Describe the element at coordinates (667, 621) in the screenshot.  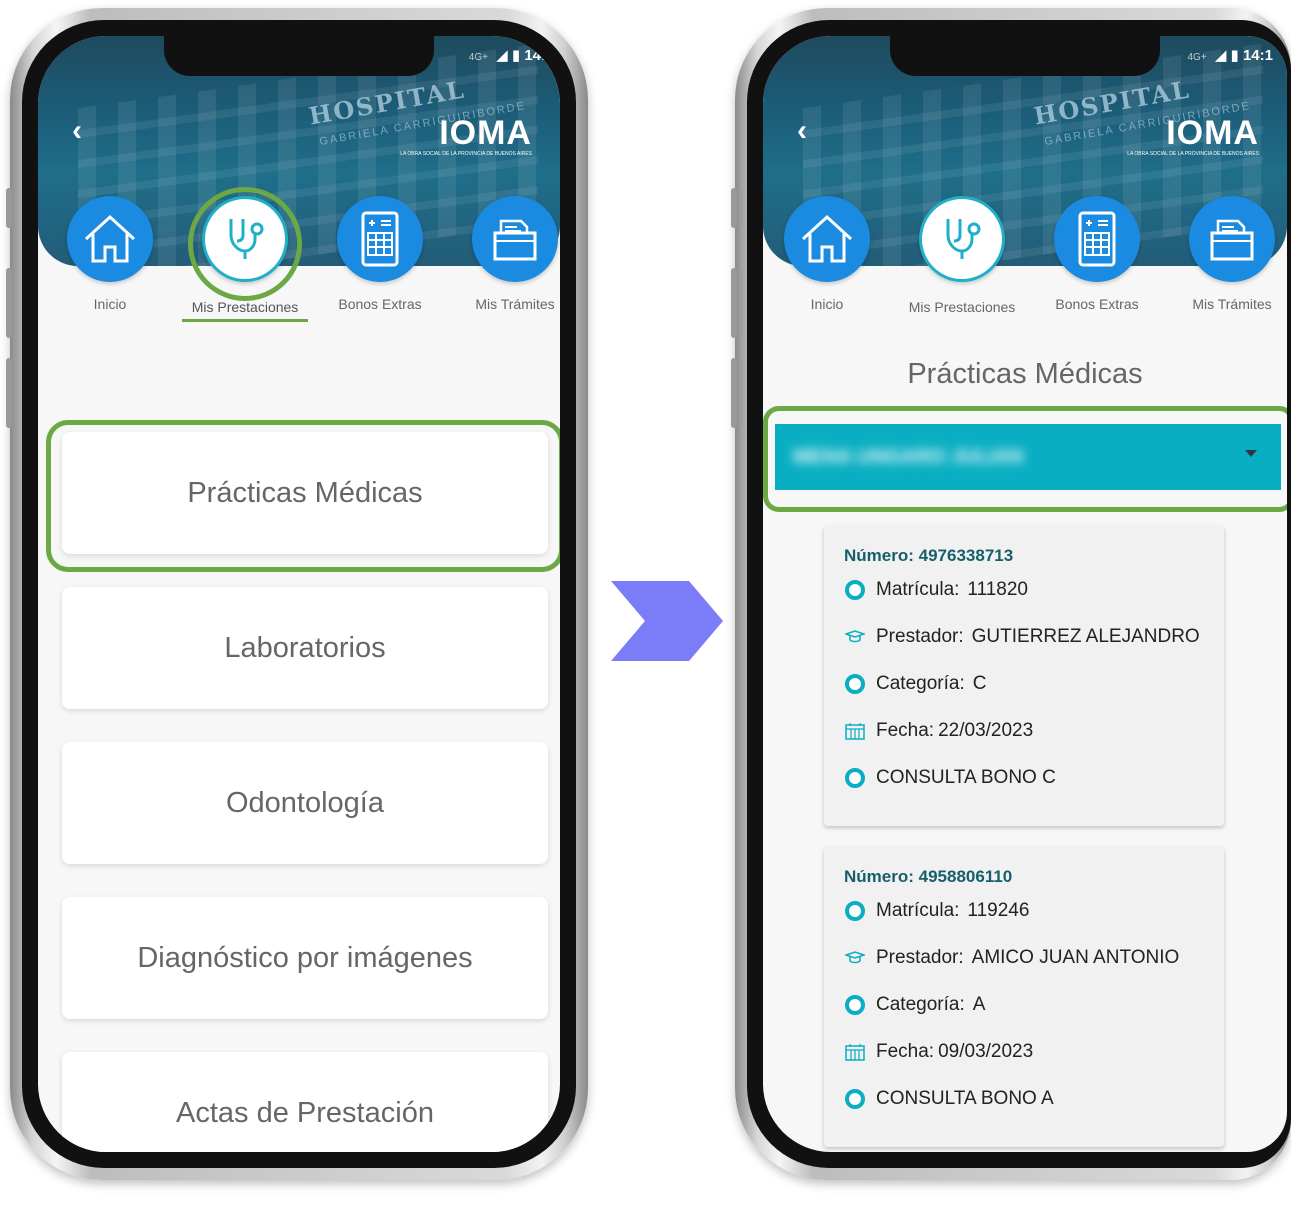
I see `transition-arrow-icon` at that location.